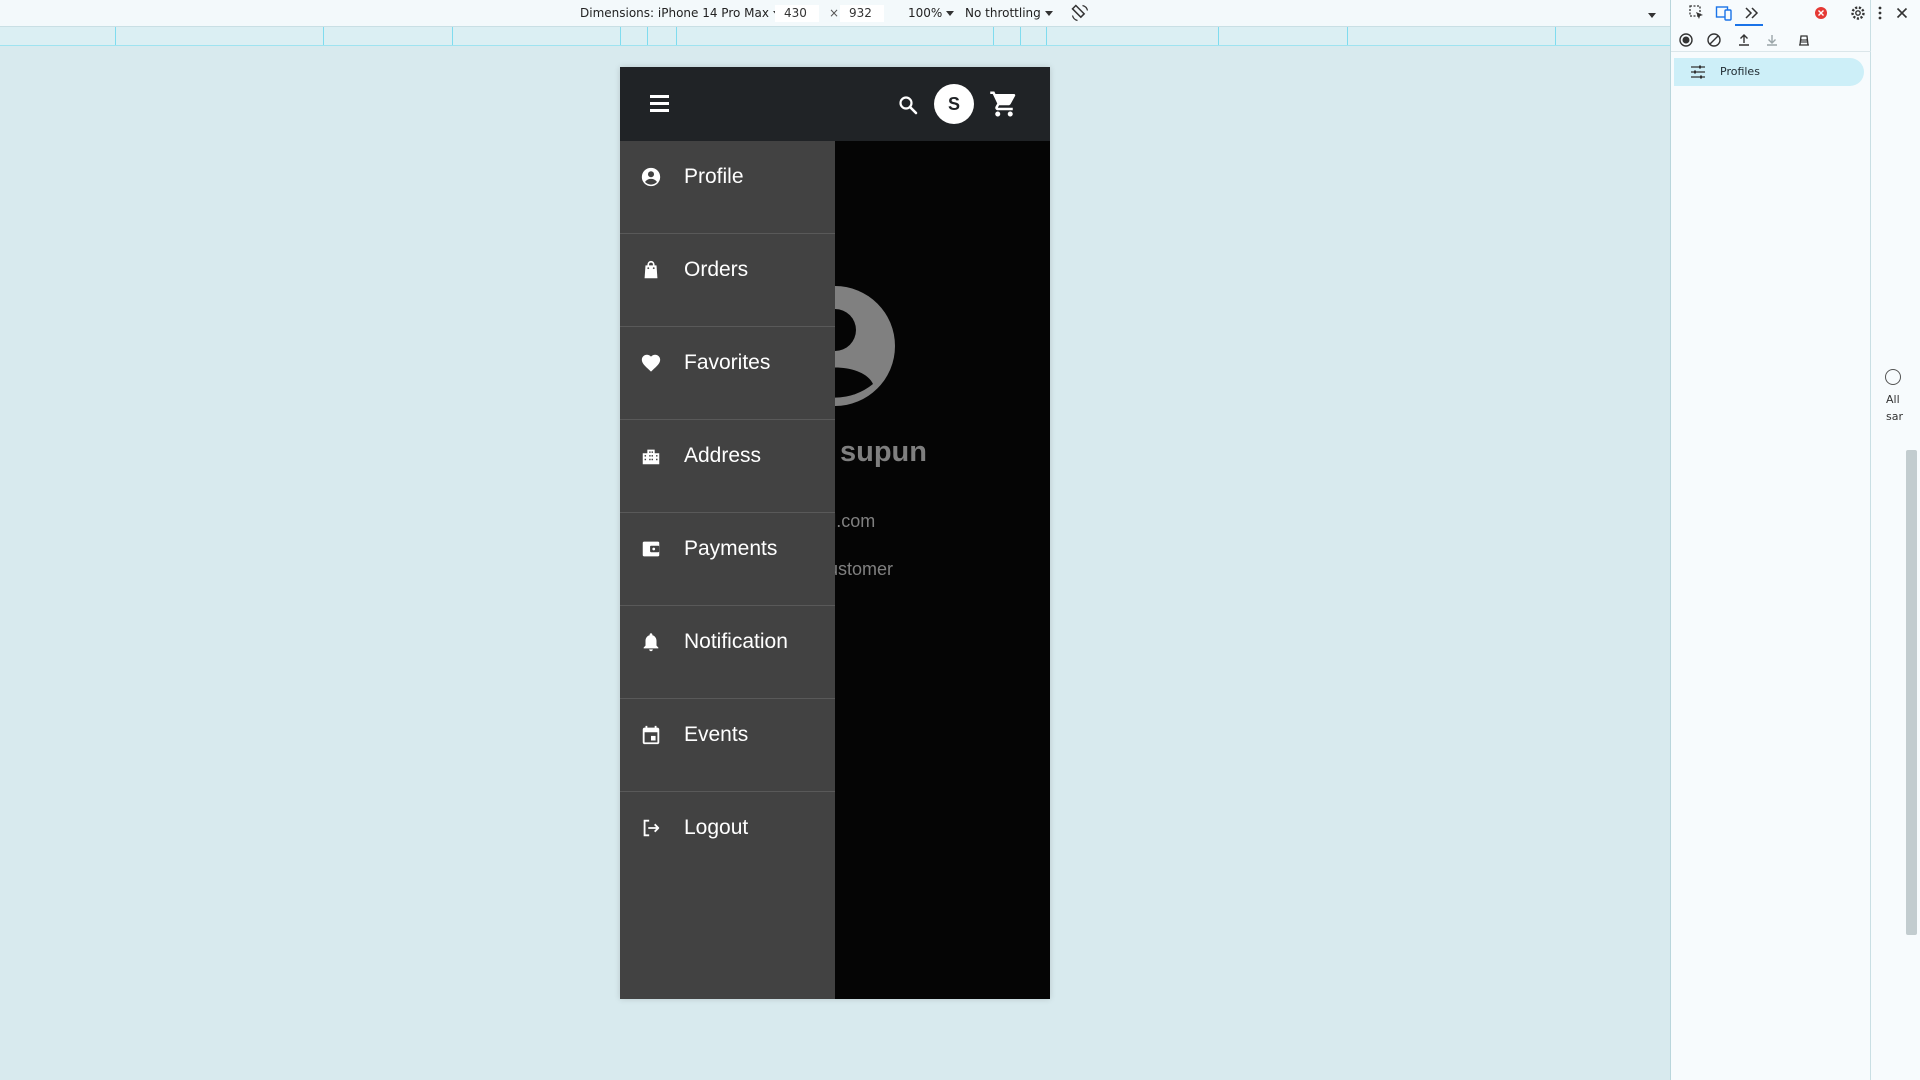  Describe the element at coordinates (1769, 72) in the screenshot. I see `profiles-sidebar-item: Profiles` at that location.